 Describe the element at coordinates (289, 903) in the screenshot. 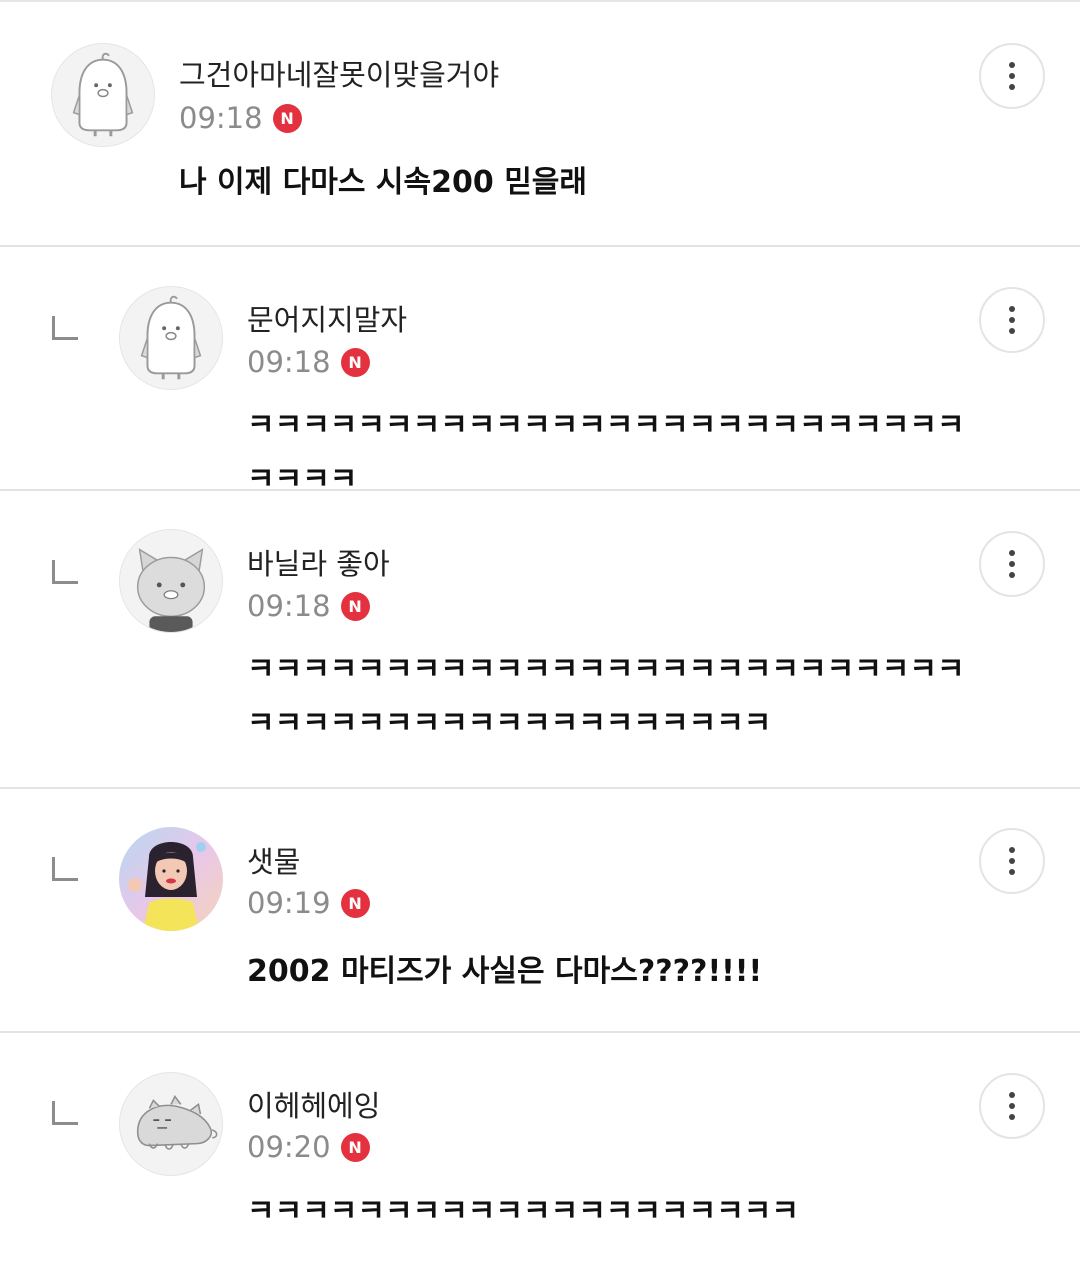

I see `comment-time: 09:19` at that location.